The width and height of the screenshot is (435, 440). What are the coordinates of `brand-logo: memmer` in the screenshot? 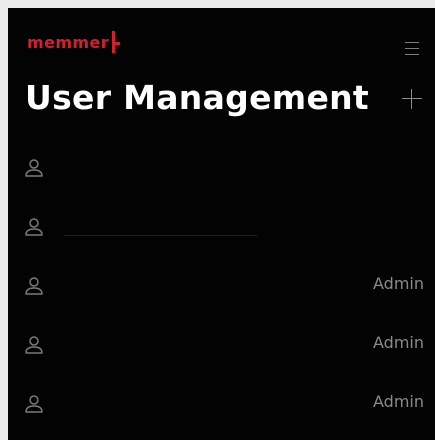 It's located at (74, 48).